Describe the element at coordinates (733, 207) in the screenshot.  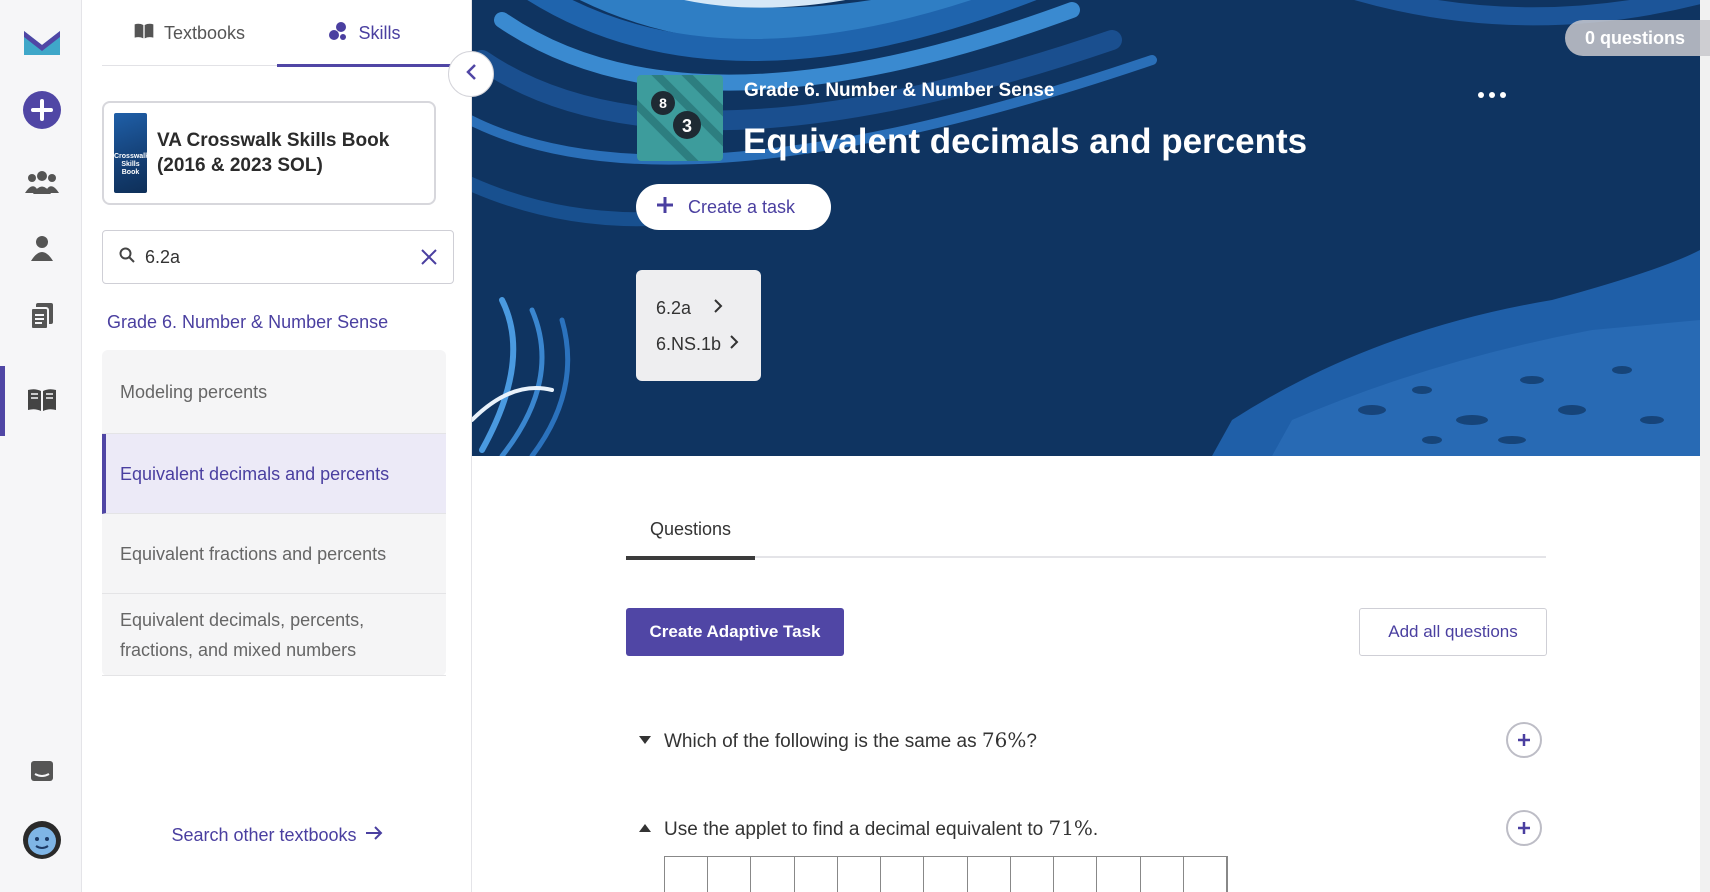
I see `create-task-button: Create a task` at that location.